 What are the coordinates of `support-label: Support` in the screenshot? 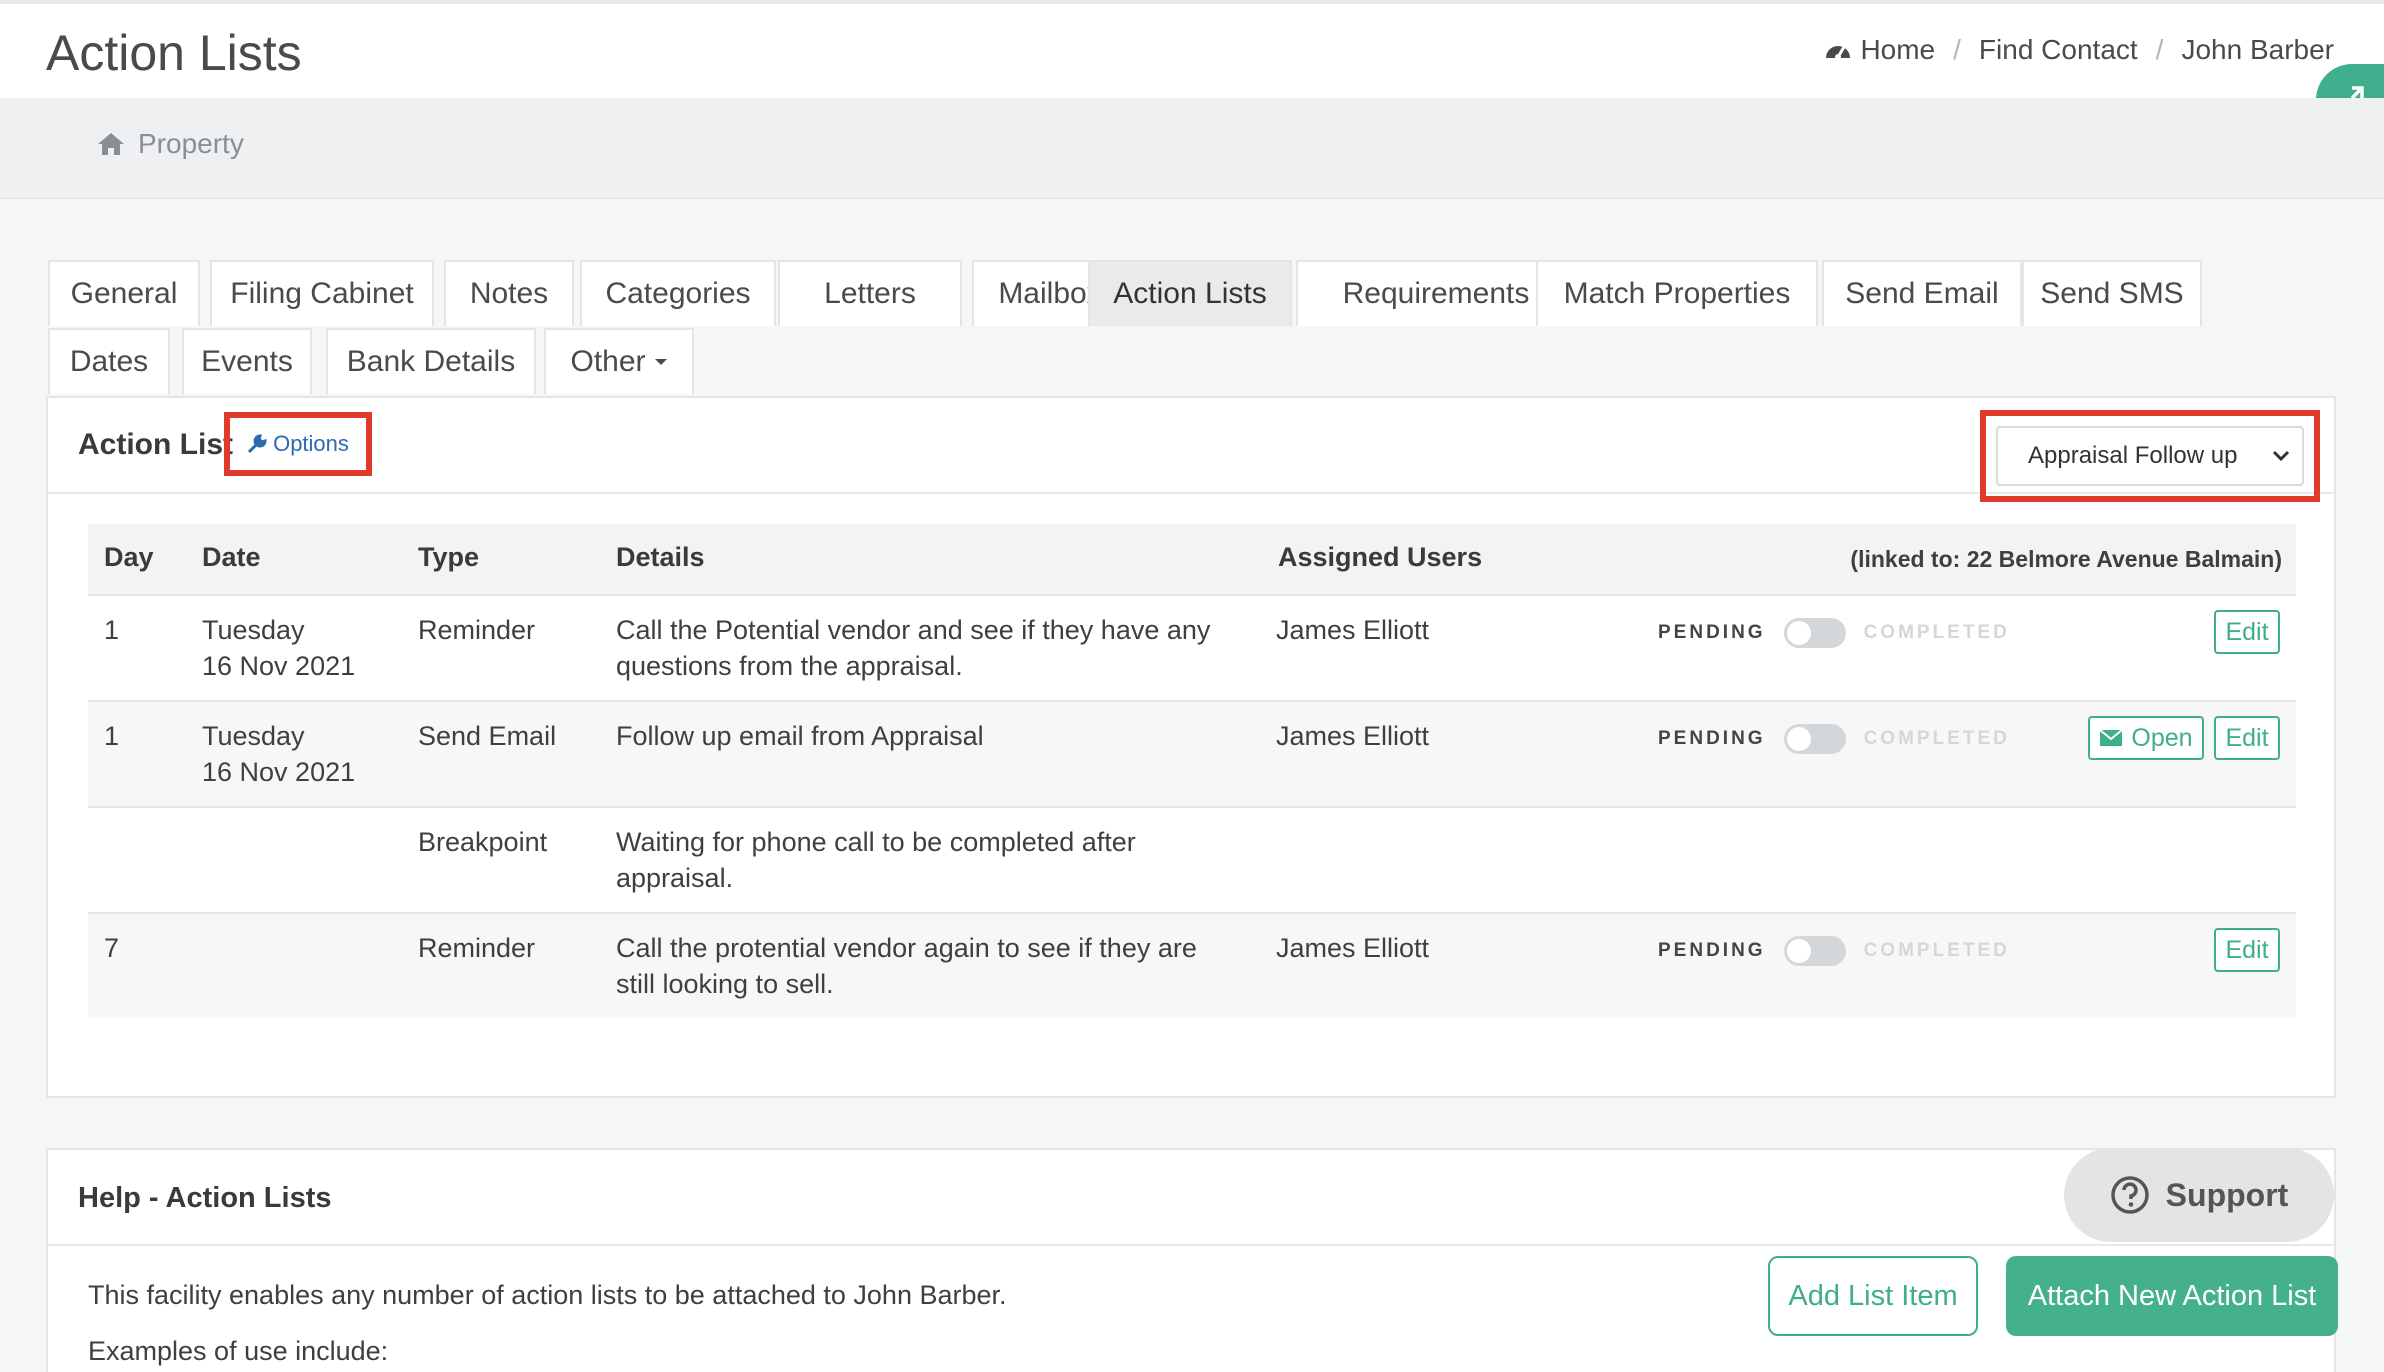 It's located at (2227, 1194).